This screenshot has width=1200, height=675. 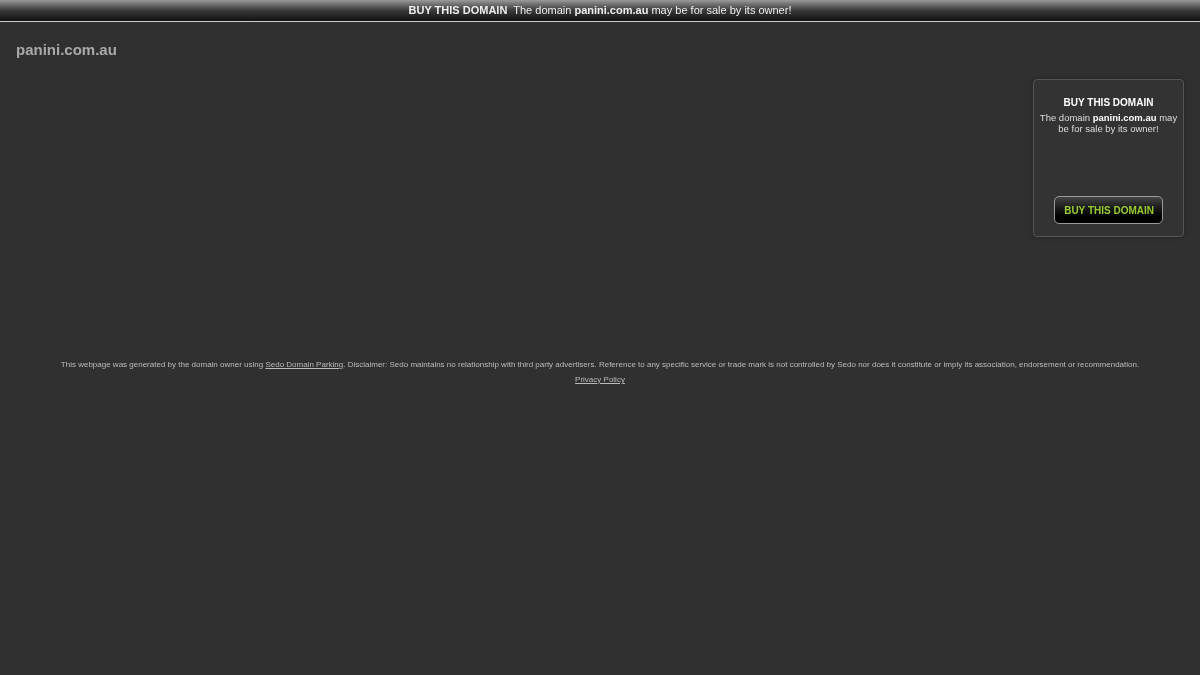 I want to click on card-text: The domain panini.com.au may be for sale by its owner!, so click(x=1108, y=123).